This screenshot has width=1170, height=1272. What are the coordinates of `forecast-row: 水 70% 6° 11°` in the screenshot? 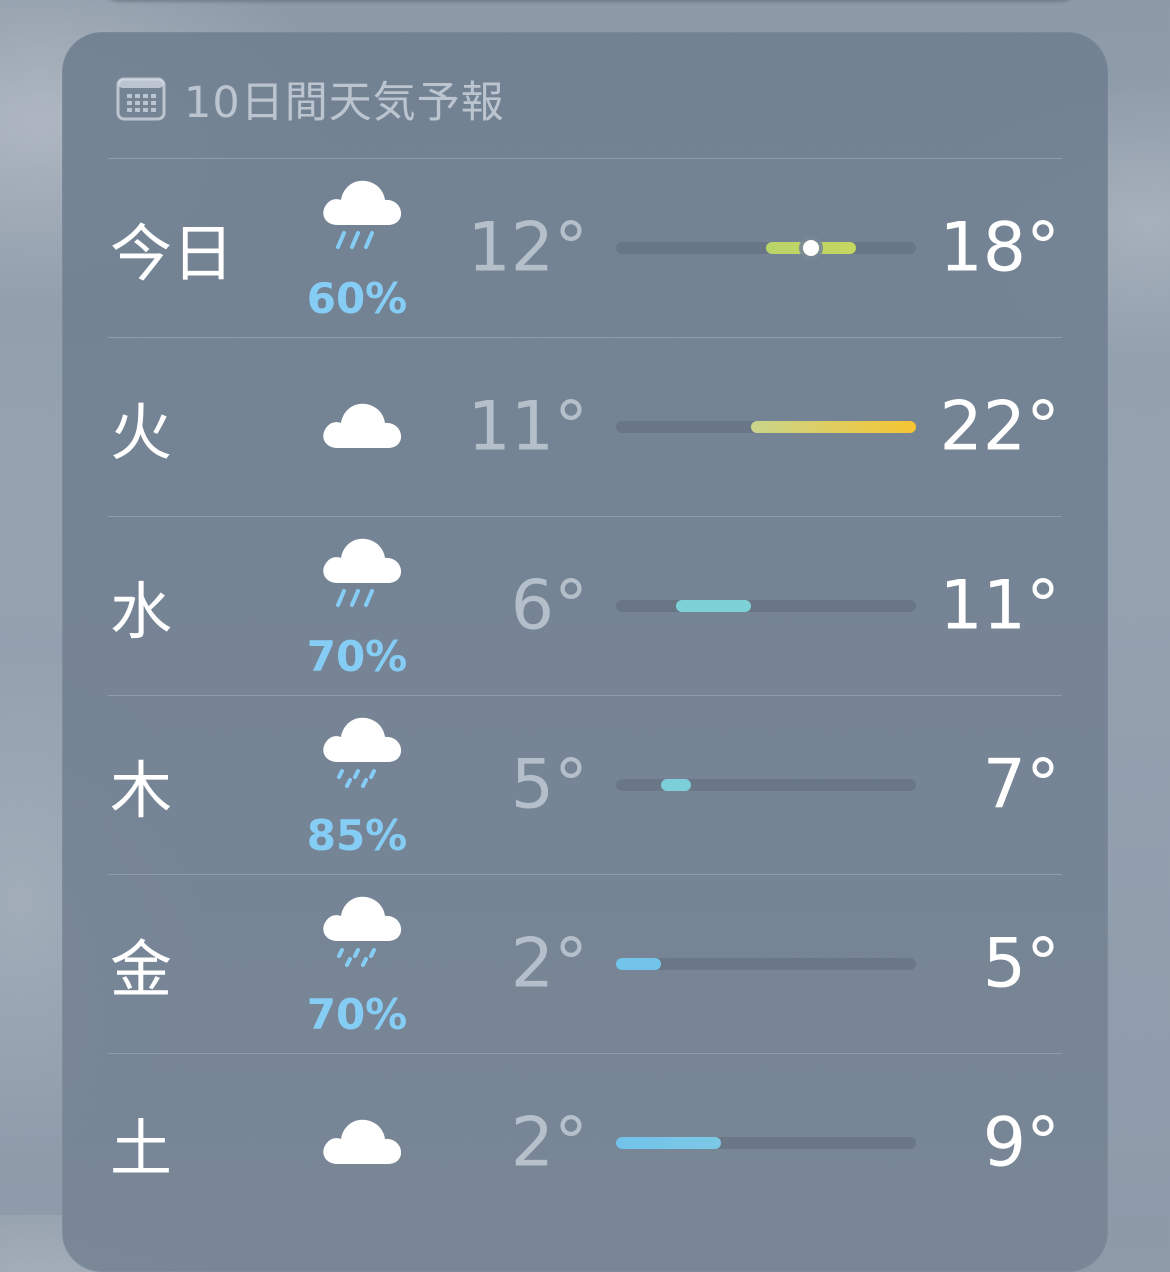 It's located at (585, 605).